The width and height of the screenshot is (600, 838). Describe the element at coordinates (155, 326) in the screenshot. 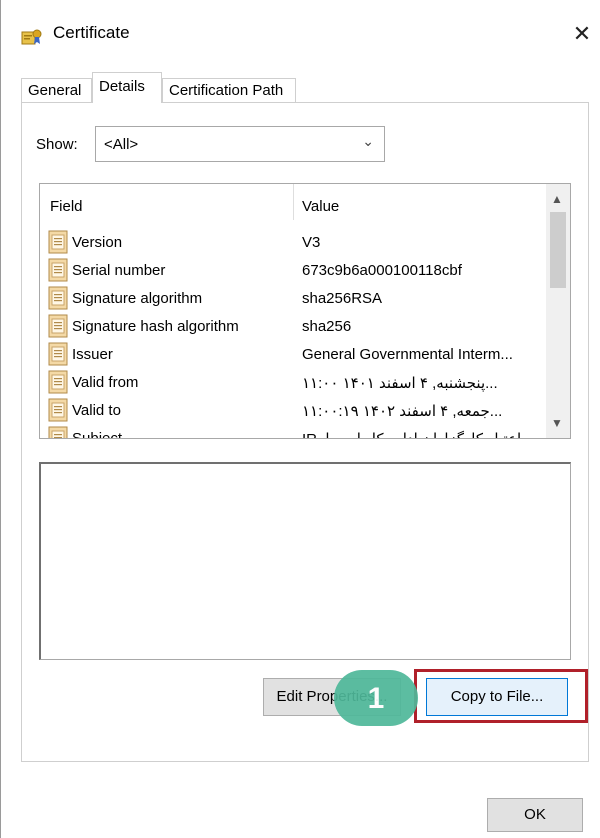

I see `field-name: Signature hash algorithm` at that location.